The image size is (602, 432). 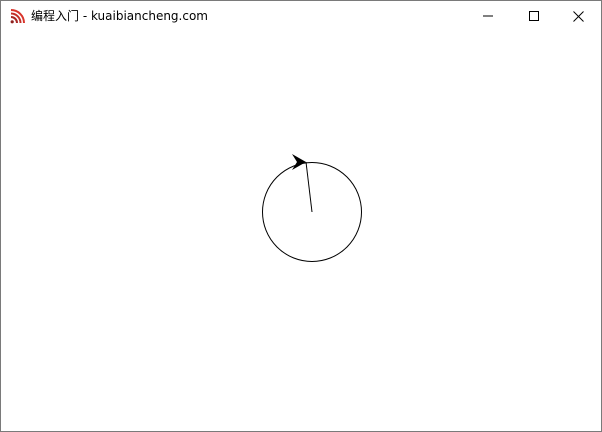 I want to click on maximize-button, so click(x=534, y=16).